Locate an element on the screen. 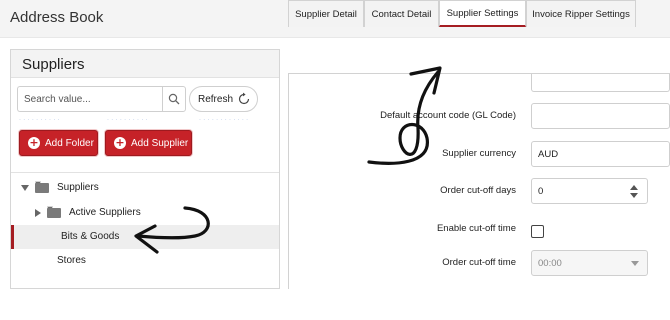  refresh-button-label: Refresh is located at coordinates (216, 99).